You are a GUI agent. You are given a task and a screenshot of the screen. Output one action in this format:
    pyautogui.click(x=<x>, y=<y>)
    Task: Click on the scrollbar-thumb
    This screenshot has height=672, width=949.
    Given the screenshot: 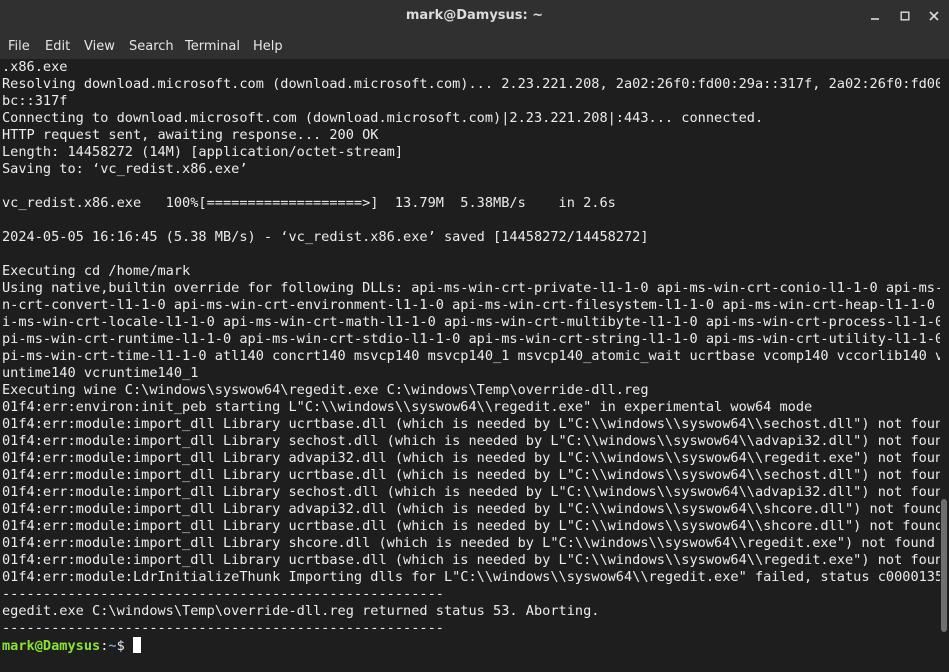 What is the action you would take?
    pyautogui.click(x=944, y=565)
    